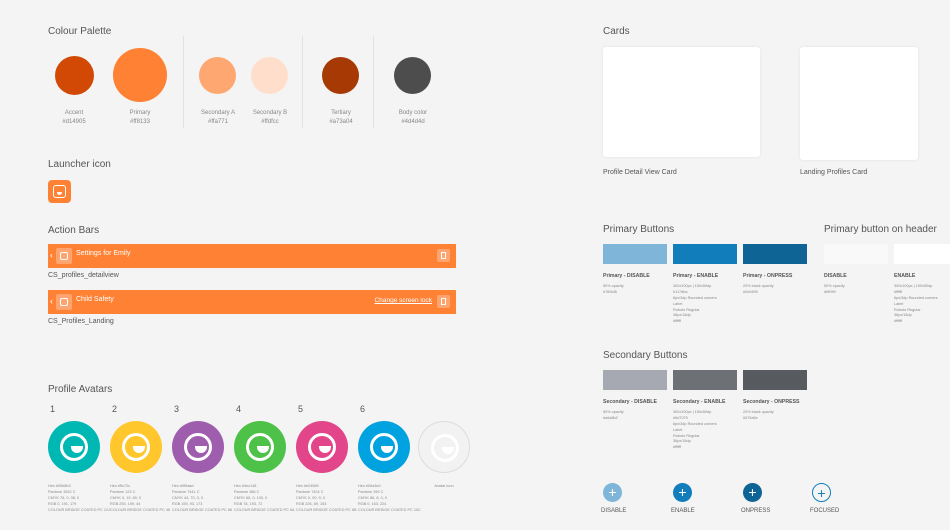 Image resolution: width=950 pixels, height=530 pixels. I want to click on avatar-number: 5, so click(301, 409).